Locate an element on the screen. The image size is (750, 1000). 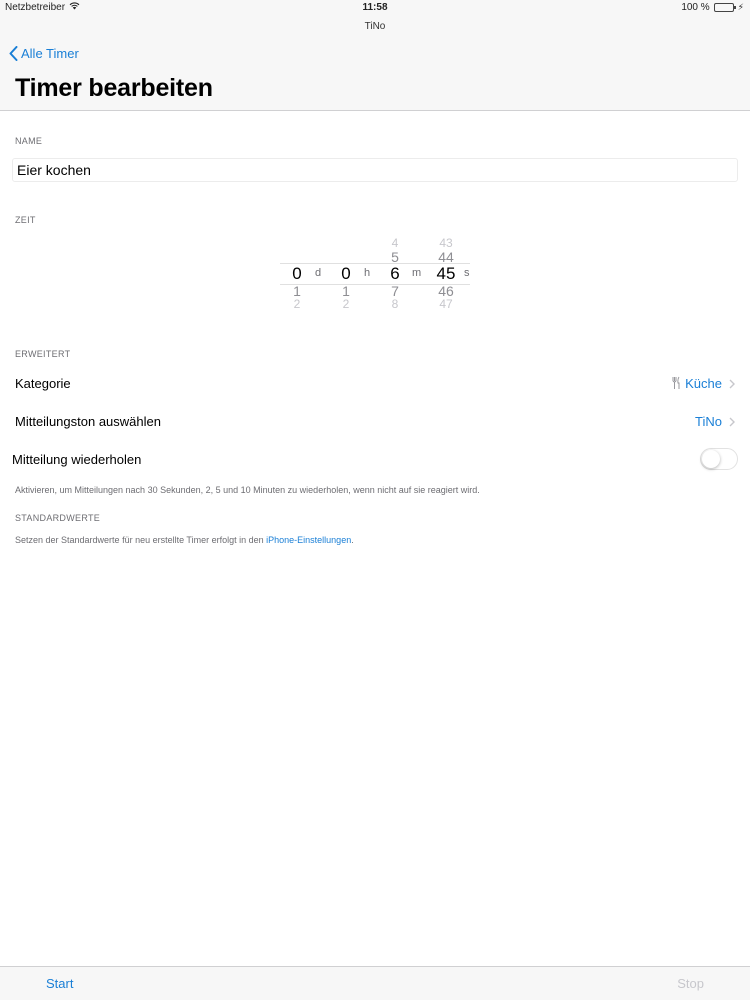
repeat-notification-row: Mitteilung wiederholen is located at coordinates (375, 459).